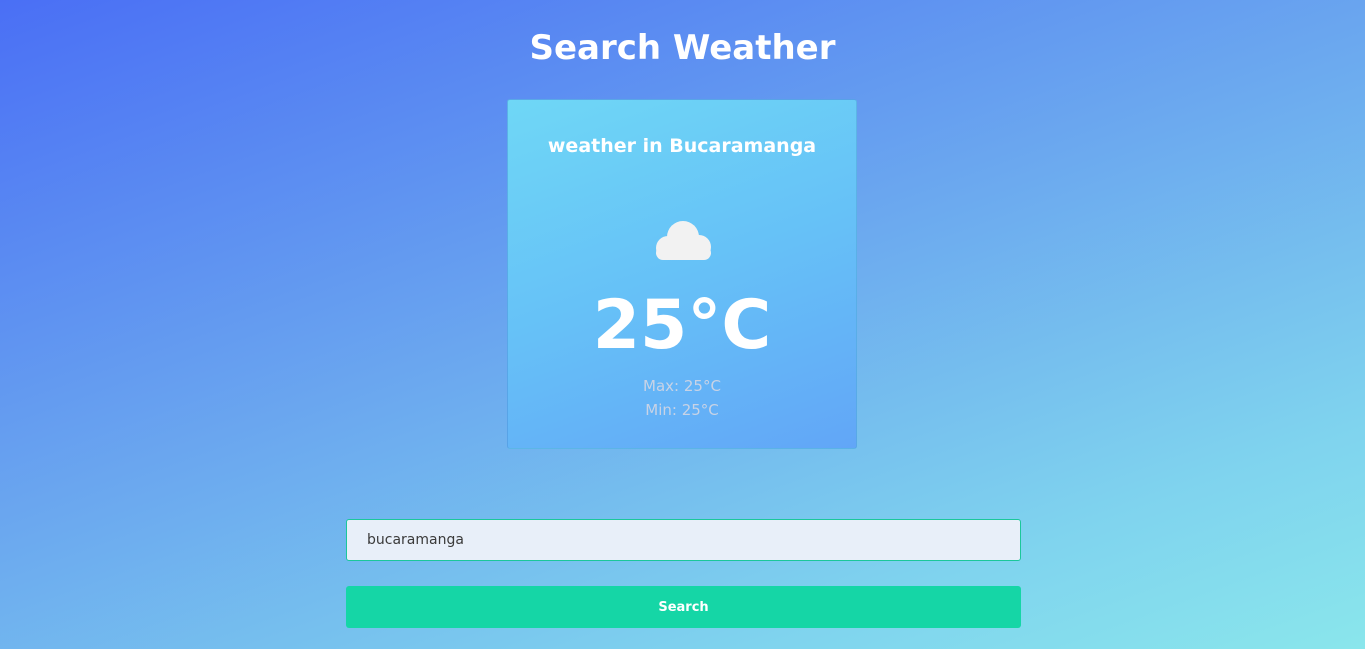 The image size is (1365, 649). Describe the element at coordinates (683, 607) in the screenshot. I see `search-button: Search` at that location.